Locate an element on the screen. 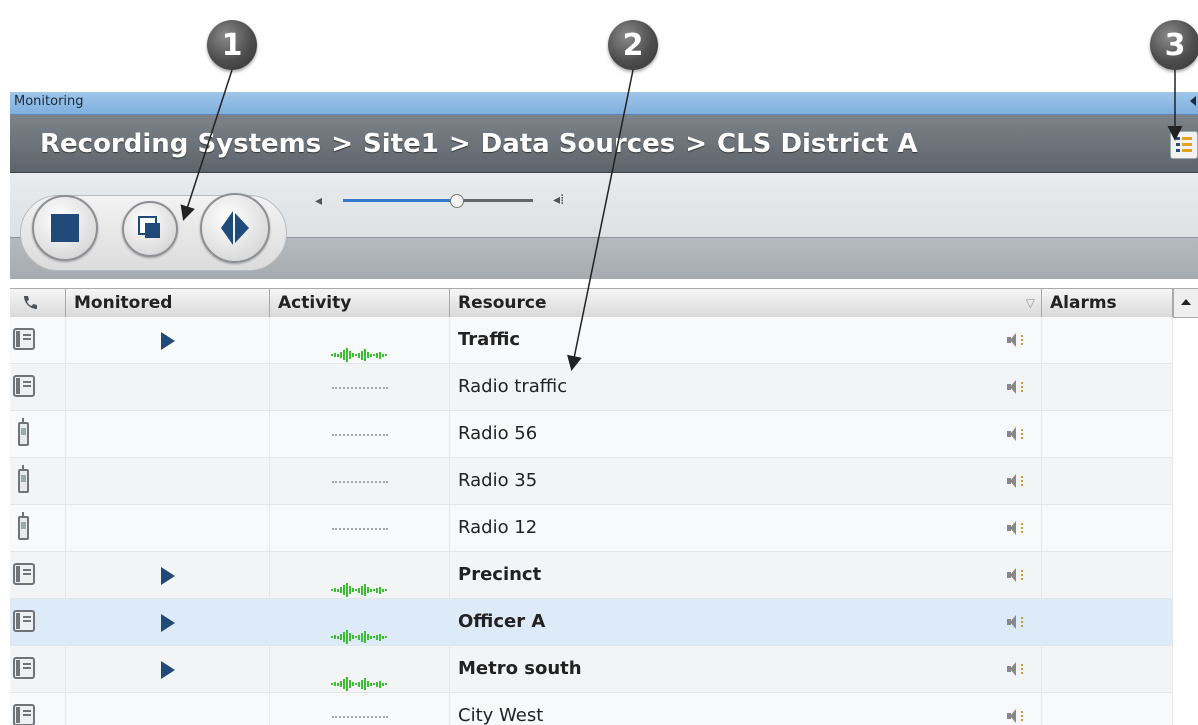  resource-name: Metro south is located at coordinates (520, 668).